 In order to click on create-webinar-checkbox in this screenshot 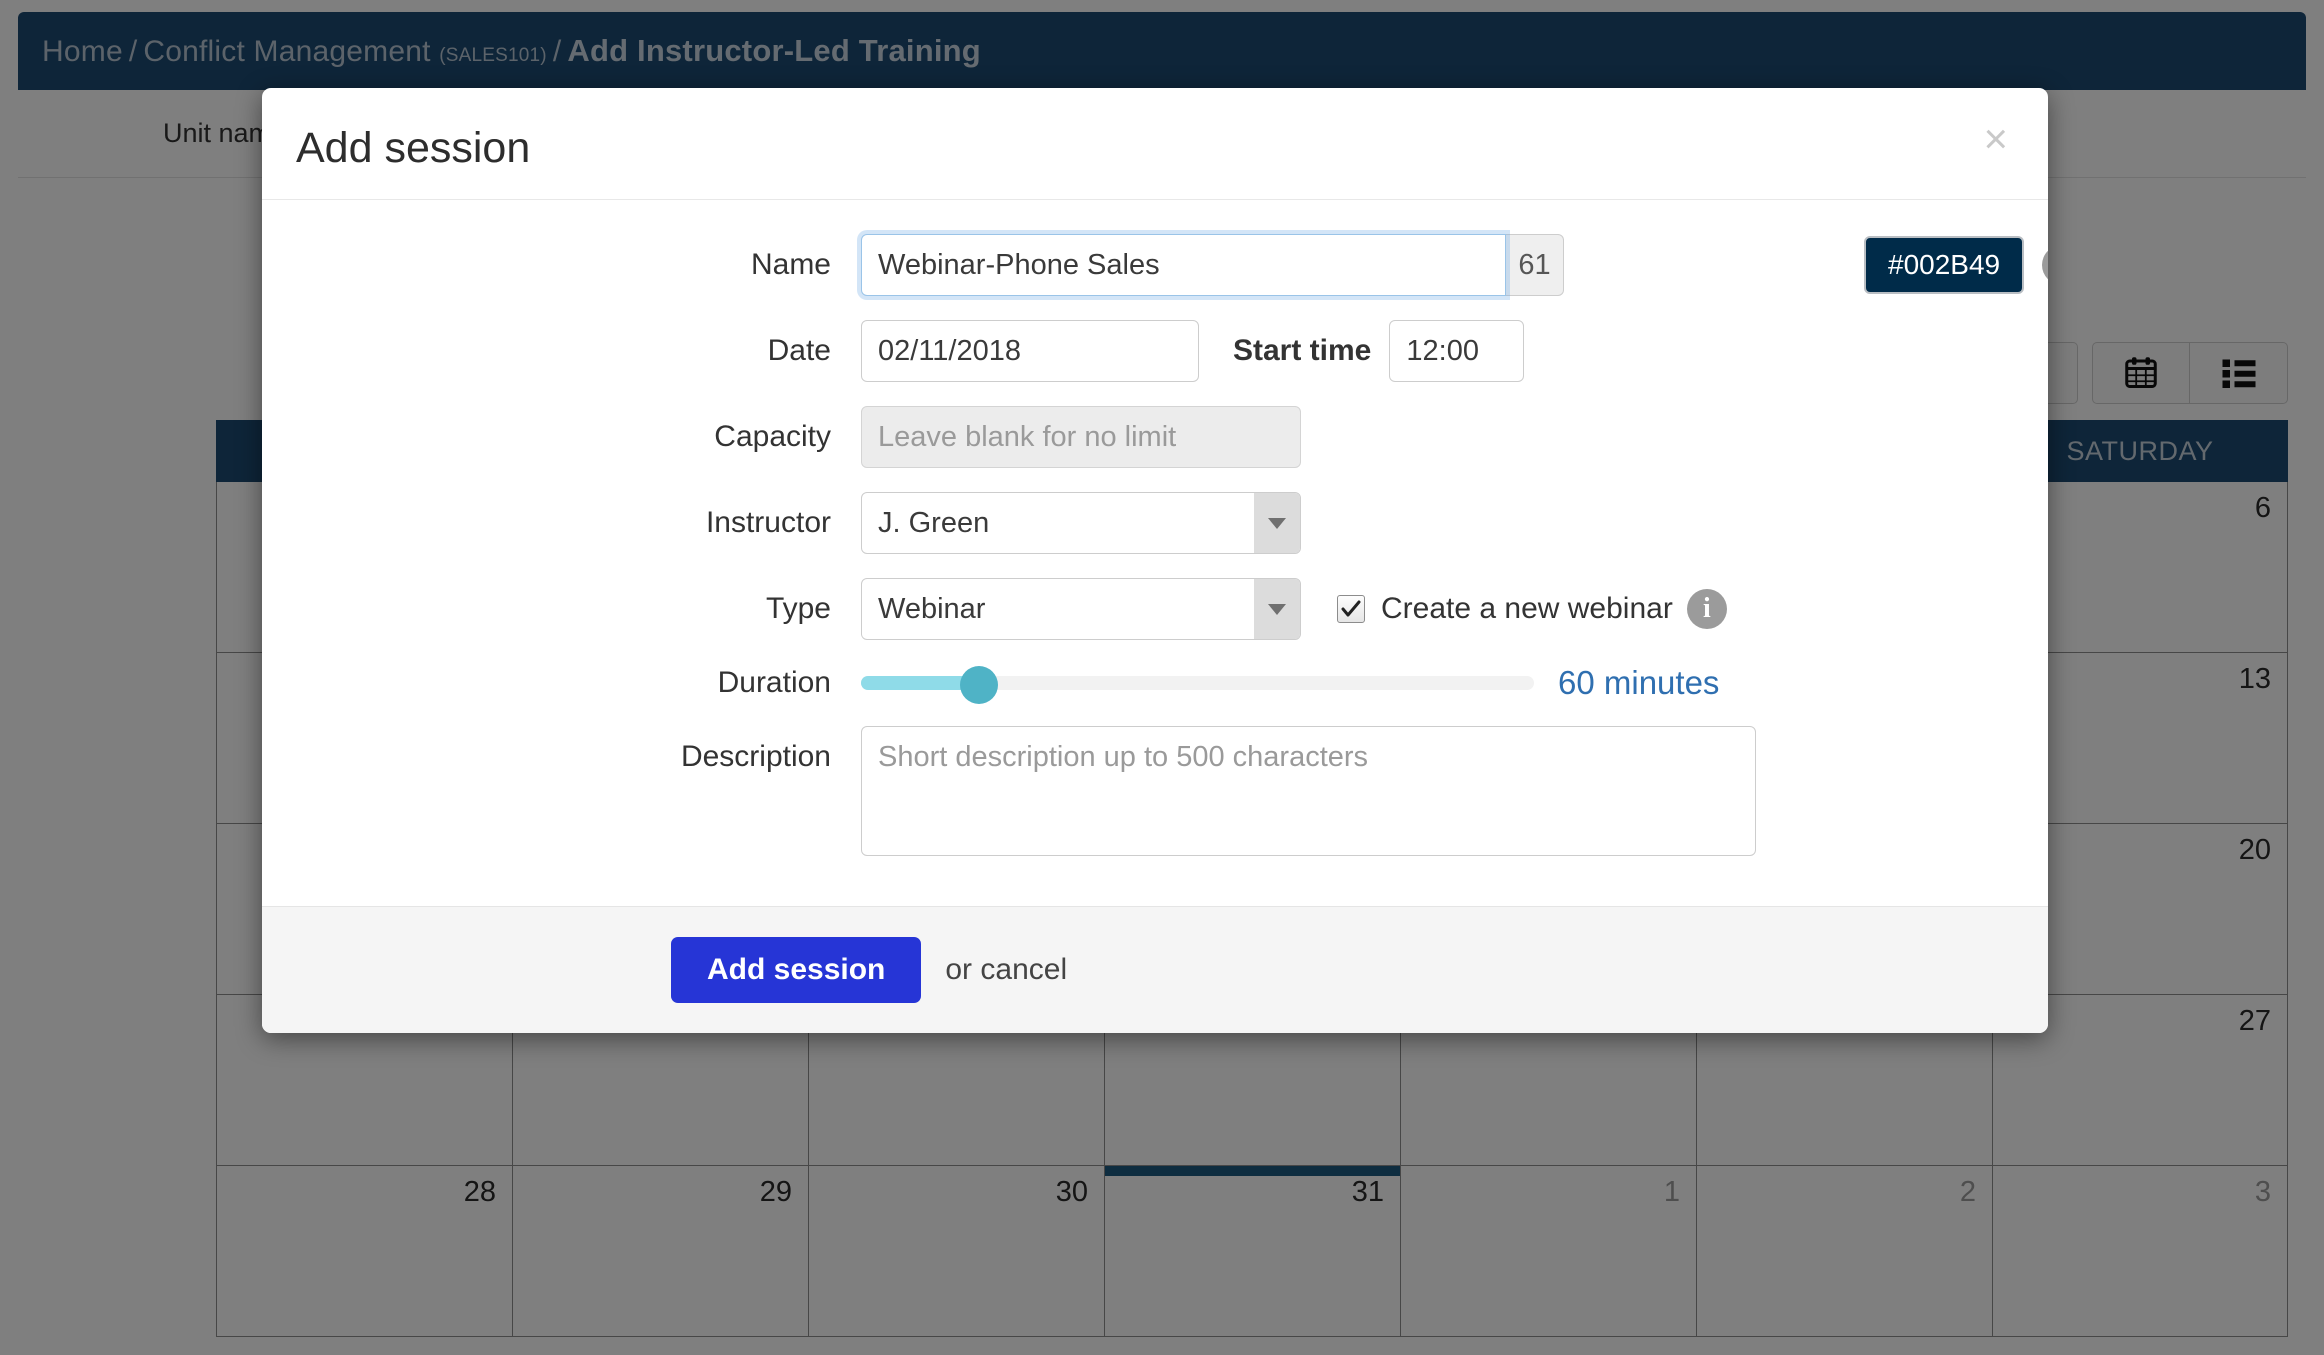, I will do `click(1351, 609)`.